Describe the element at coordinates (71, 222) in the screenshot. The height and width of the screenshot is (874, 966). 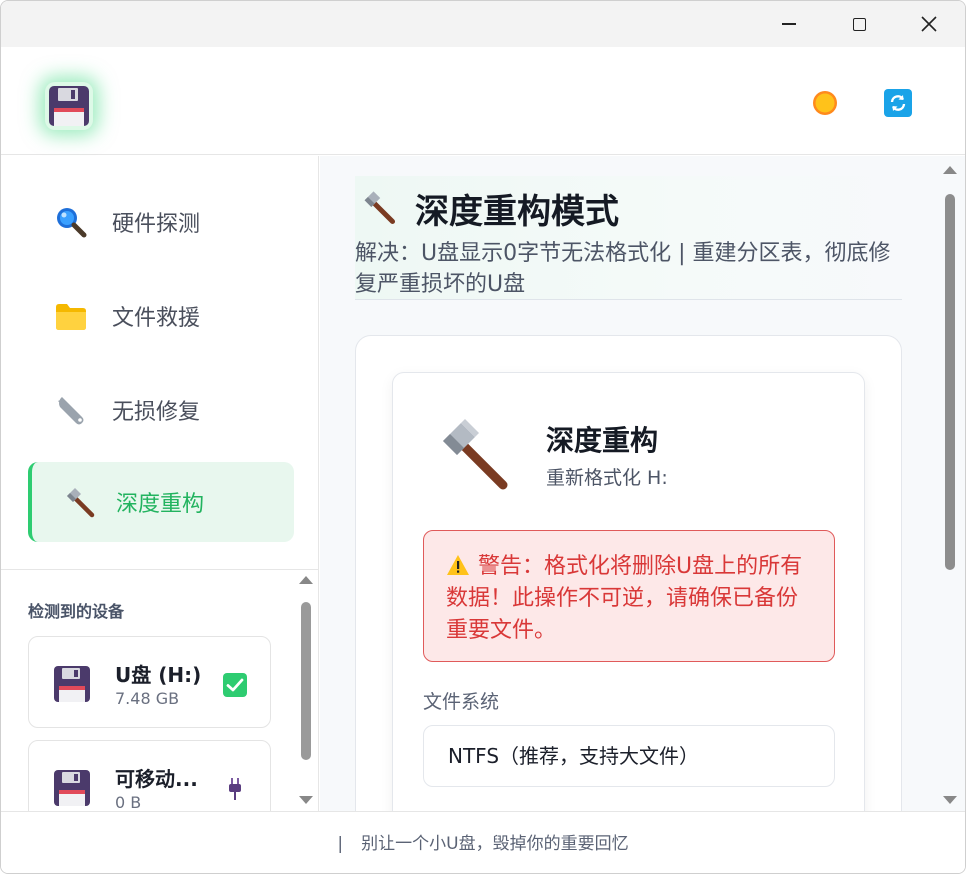
I see `magnifier-icon` at that location.